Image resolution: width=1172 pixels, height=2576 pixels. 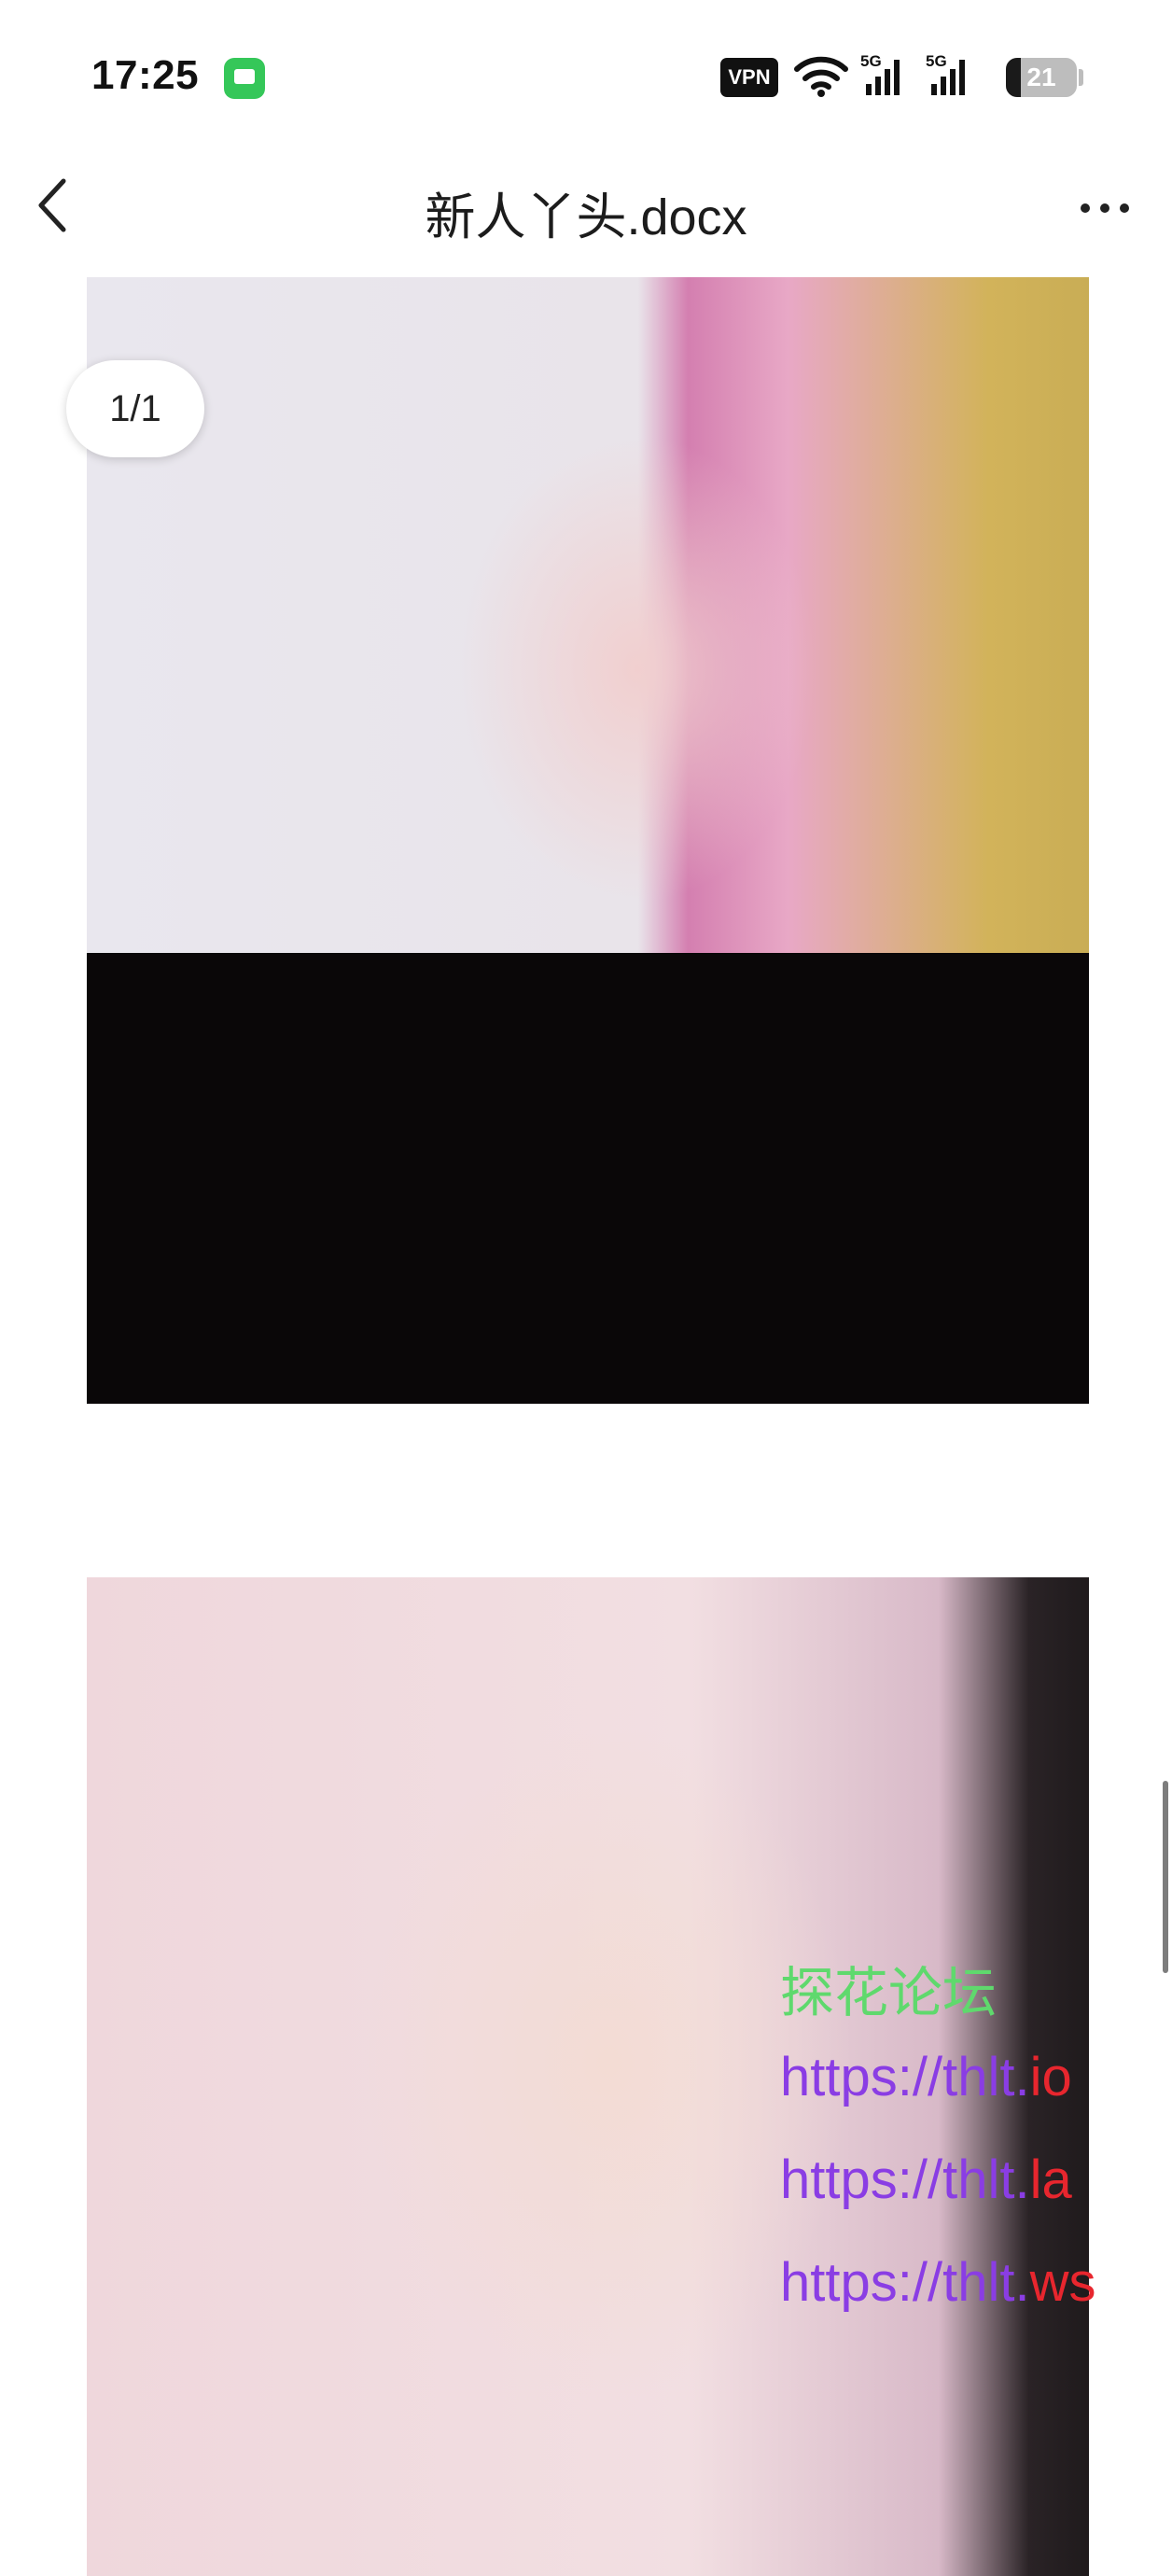 I want to click on watermark-link-suffix: la, so click(x=1050, y=2179).